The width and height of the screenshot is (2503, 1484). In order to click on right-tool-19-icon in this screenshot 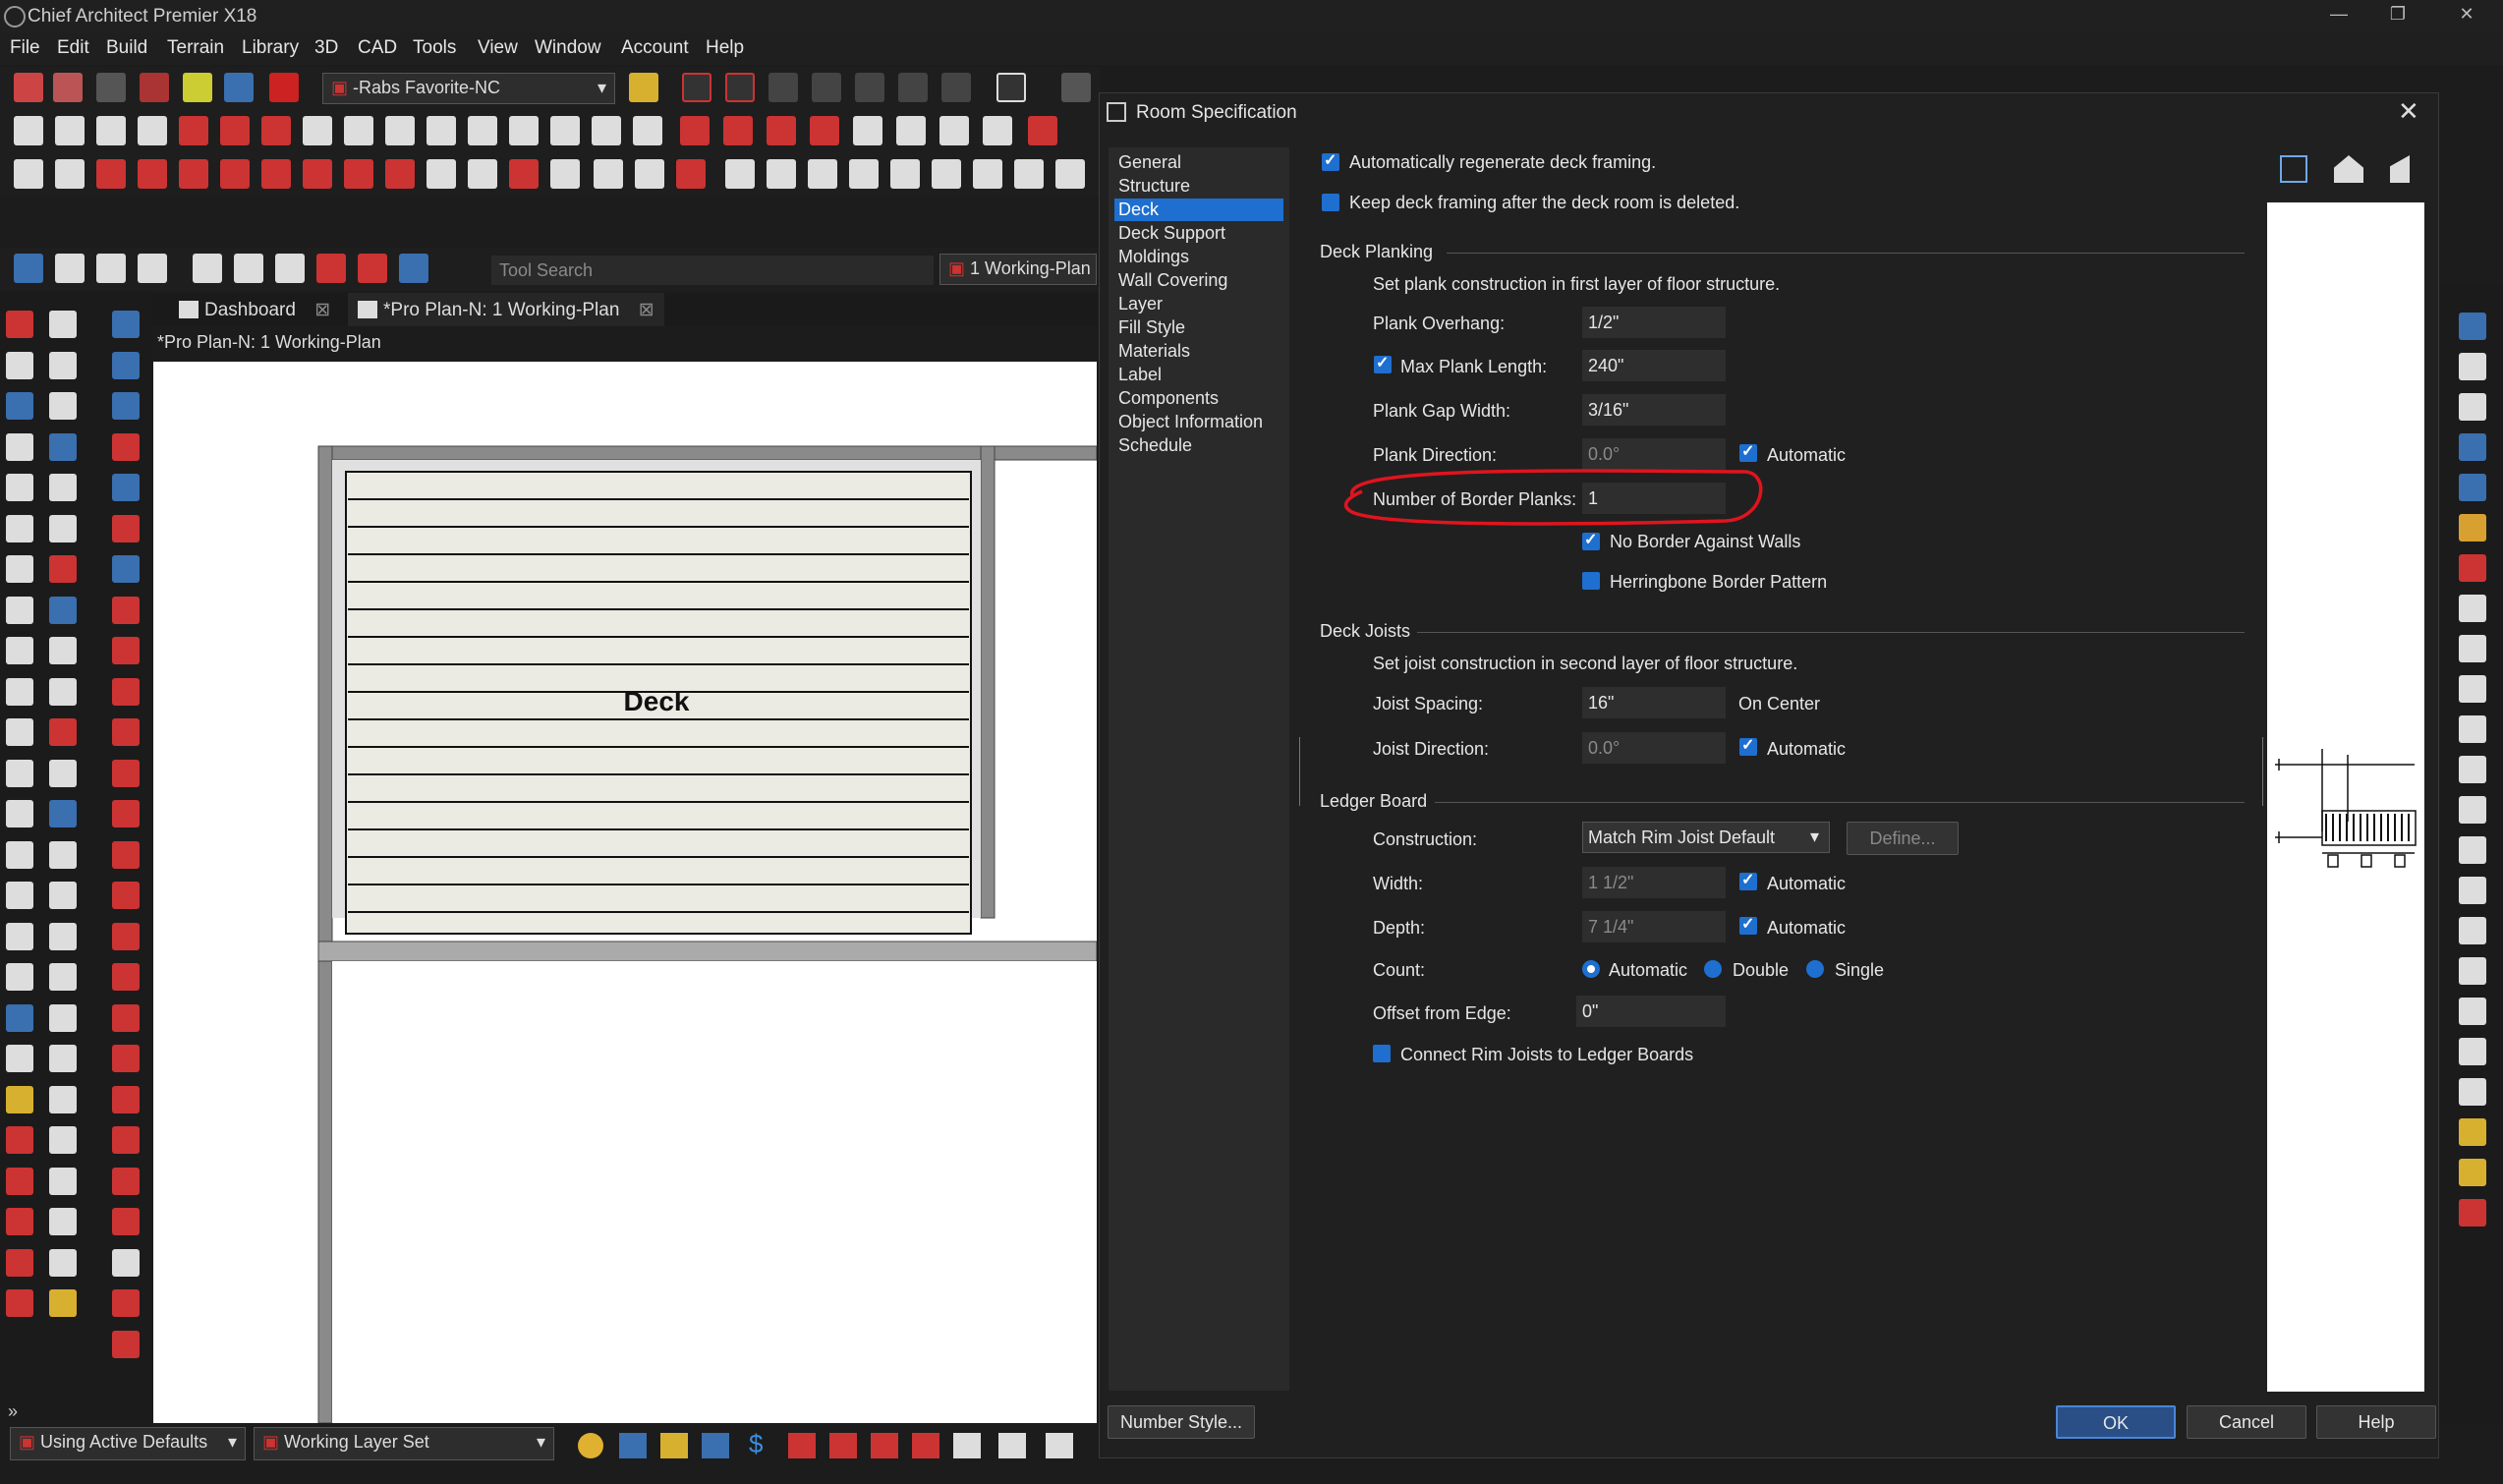, I will do `click(2472, 1092)`.